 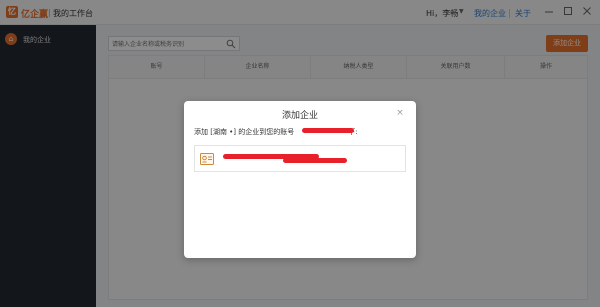 I want to click on id-card-icon, so click(x=207, y=159).